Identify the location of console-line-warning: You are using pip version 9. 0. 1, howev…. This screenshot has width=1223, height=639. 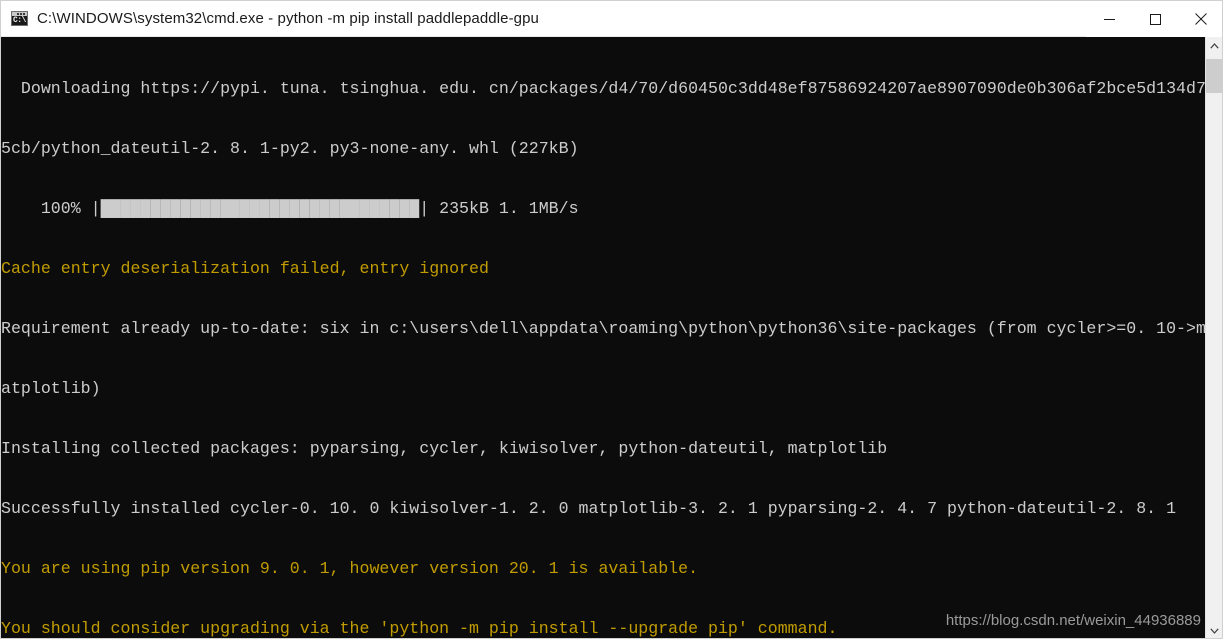
(350, 568).